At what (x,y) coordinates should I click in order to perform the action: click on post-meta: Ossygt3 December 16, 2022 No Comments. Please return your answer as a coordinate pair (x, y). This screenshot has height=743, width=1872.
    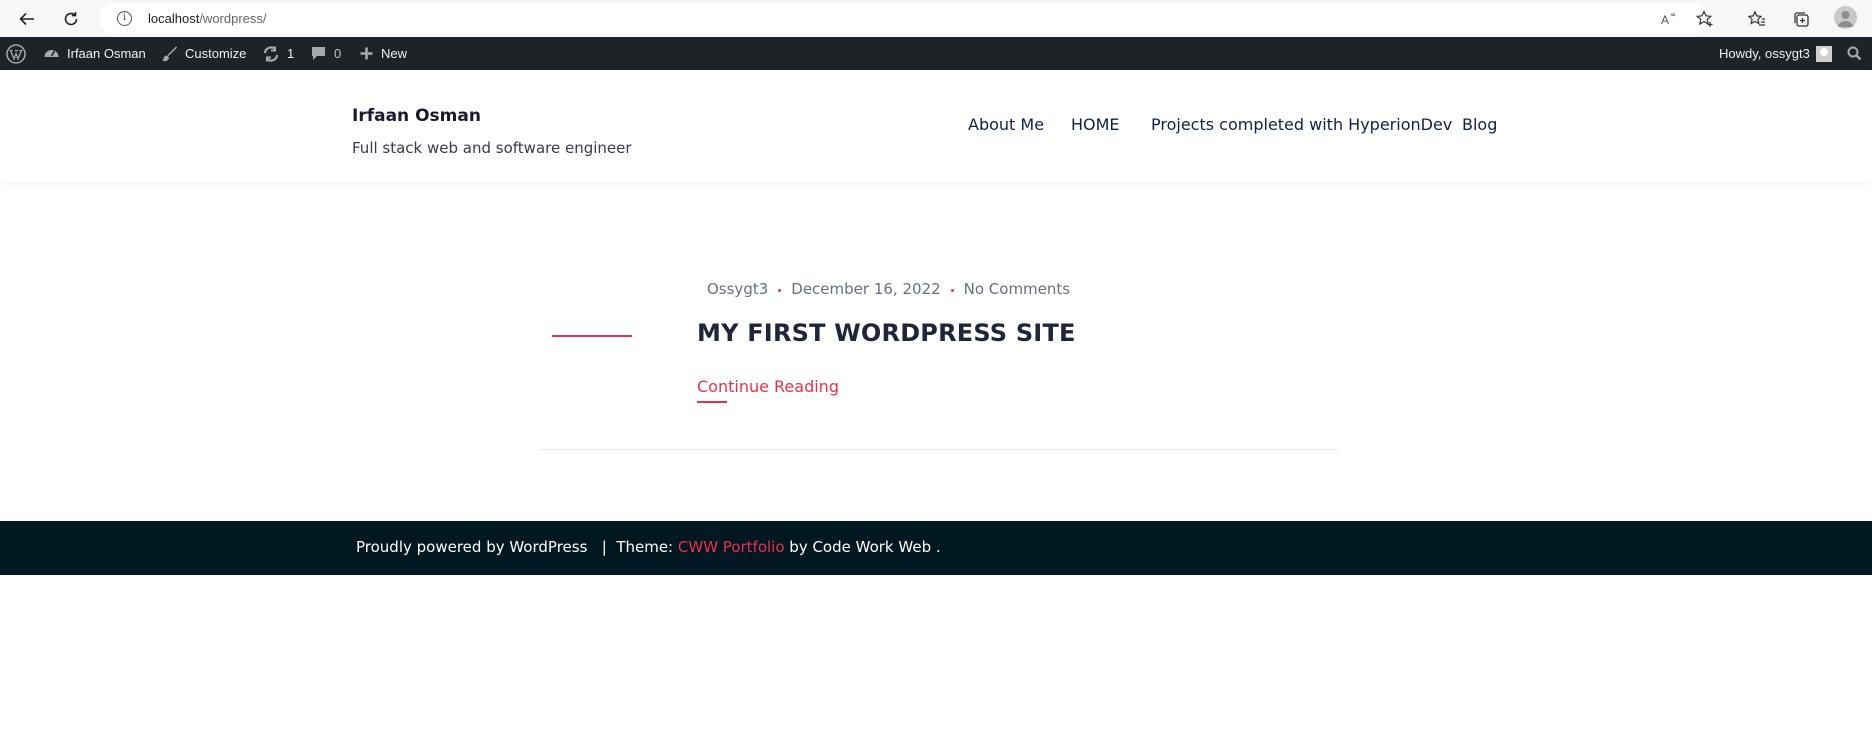
    Looking at the image, I should click on (888, 289).